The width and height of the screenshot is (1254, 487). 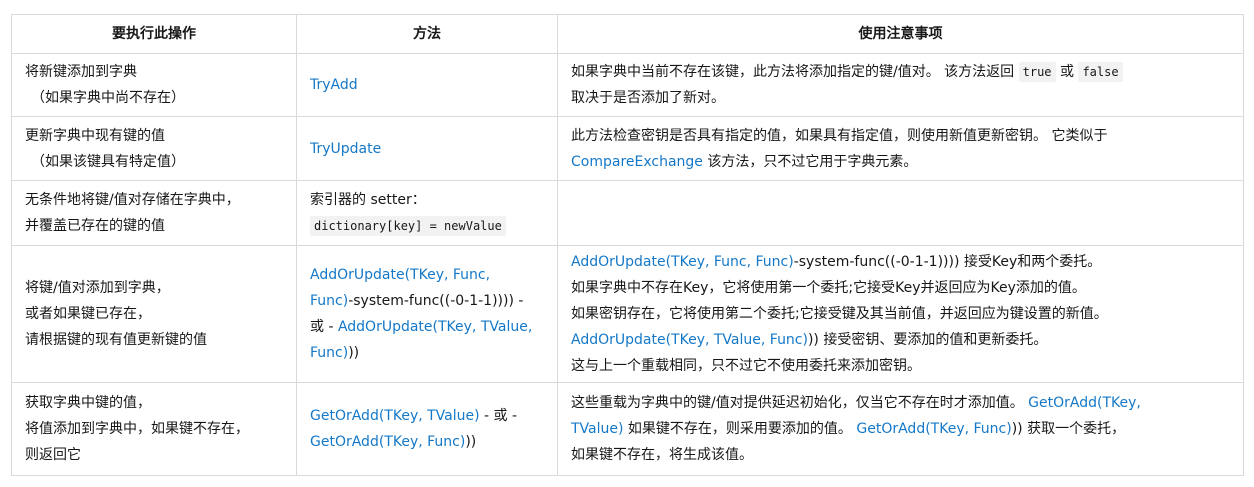 What do you see at coordinates (1100, 72) in the screenshot?
I see `code-false: false` at bounding box center [1100, 72].